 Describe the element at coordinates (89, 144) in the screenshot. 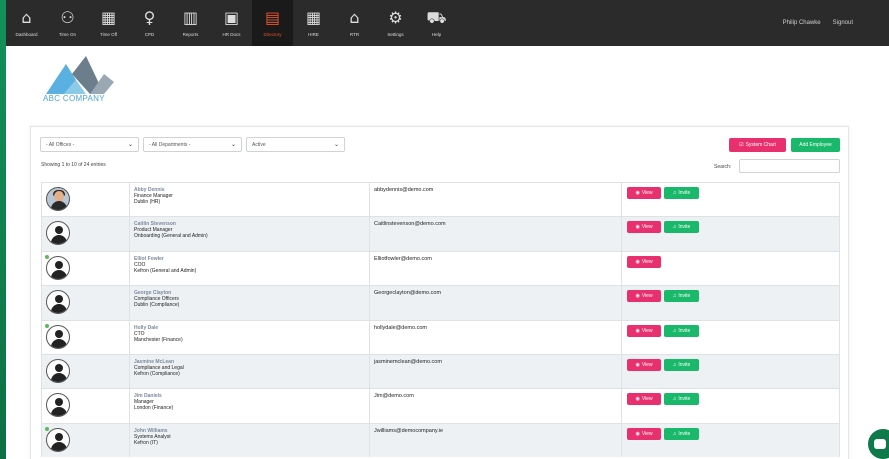

I see `office-filter: - All Offices - ⌄` at that location.